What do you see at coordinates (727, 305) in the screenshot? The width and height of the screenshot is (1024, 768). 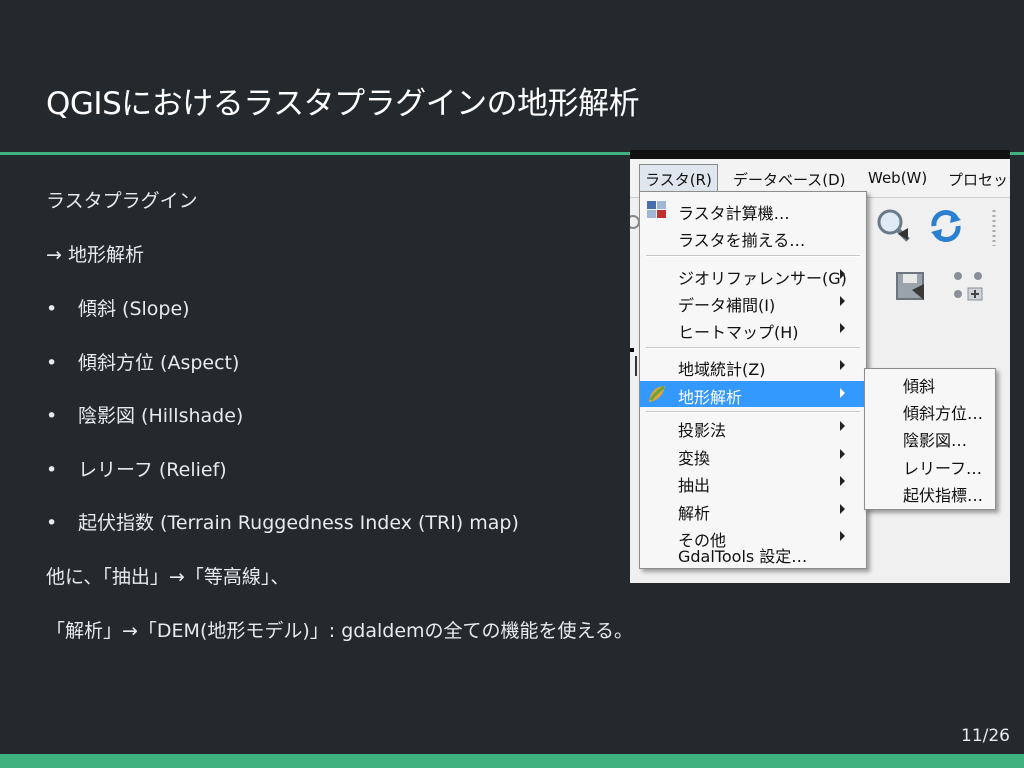 I see `menu-item-label: データ補間(I)` at bounding box center [727, 305].